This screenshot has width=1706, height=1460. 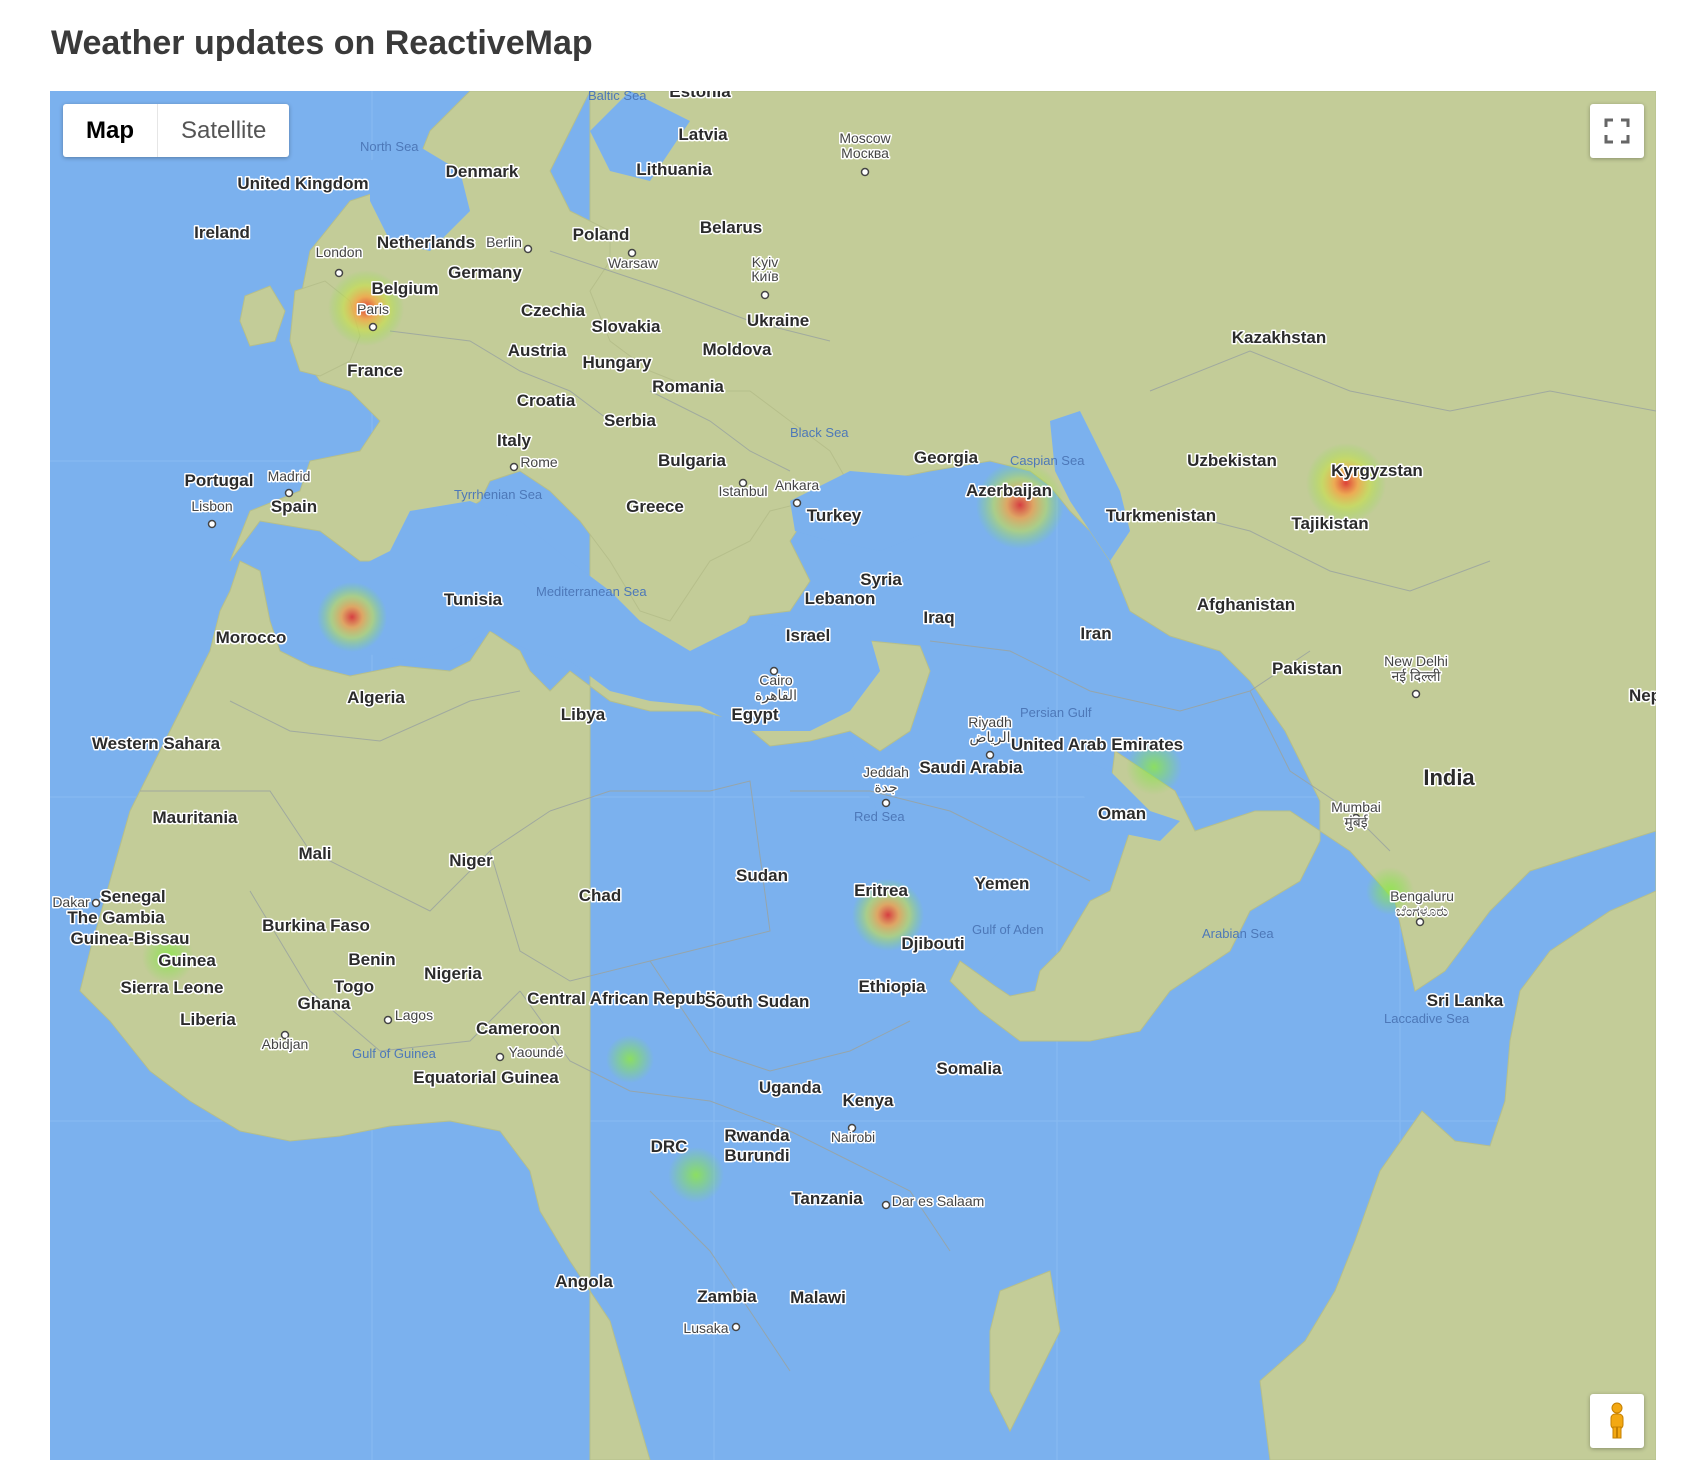 I want to click on city-dot-lusaka, so click(x=736, y=1327).